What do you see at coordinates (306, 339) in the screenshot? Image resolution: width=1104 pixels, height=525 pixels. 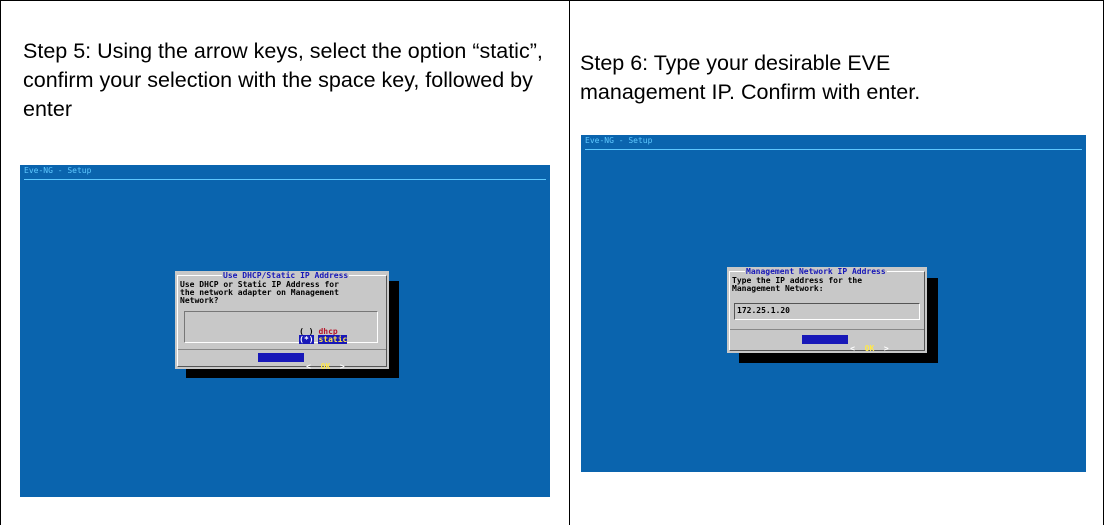 I see `option-static-marker: (*)` at bounding box center [306, 339].